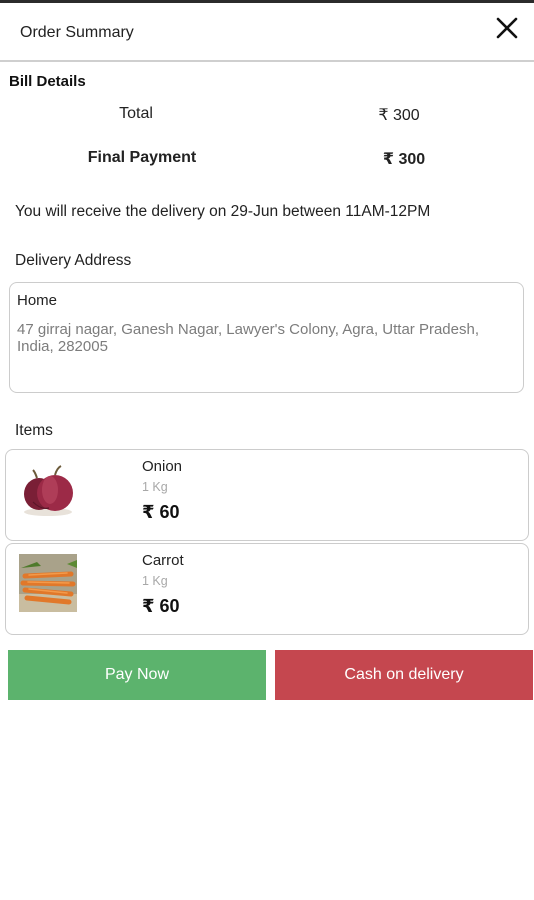  I want to click on cash-on-delivery-button: Cash on delivery, so click(404, 675).